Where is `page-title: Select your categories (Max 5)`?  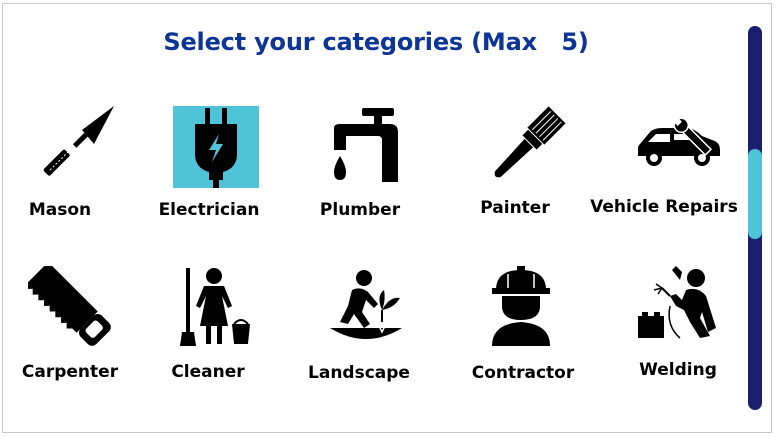
page-title: Select your categories (Max 5) is located at coordinates (376, 42).